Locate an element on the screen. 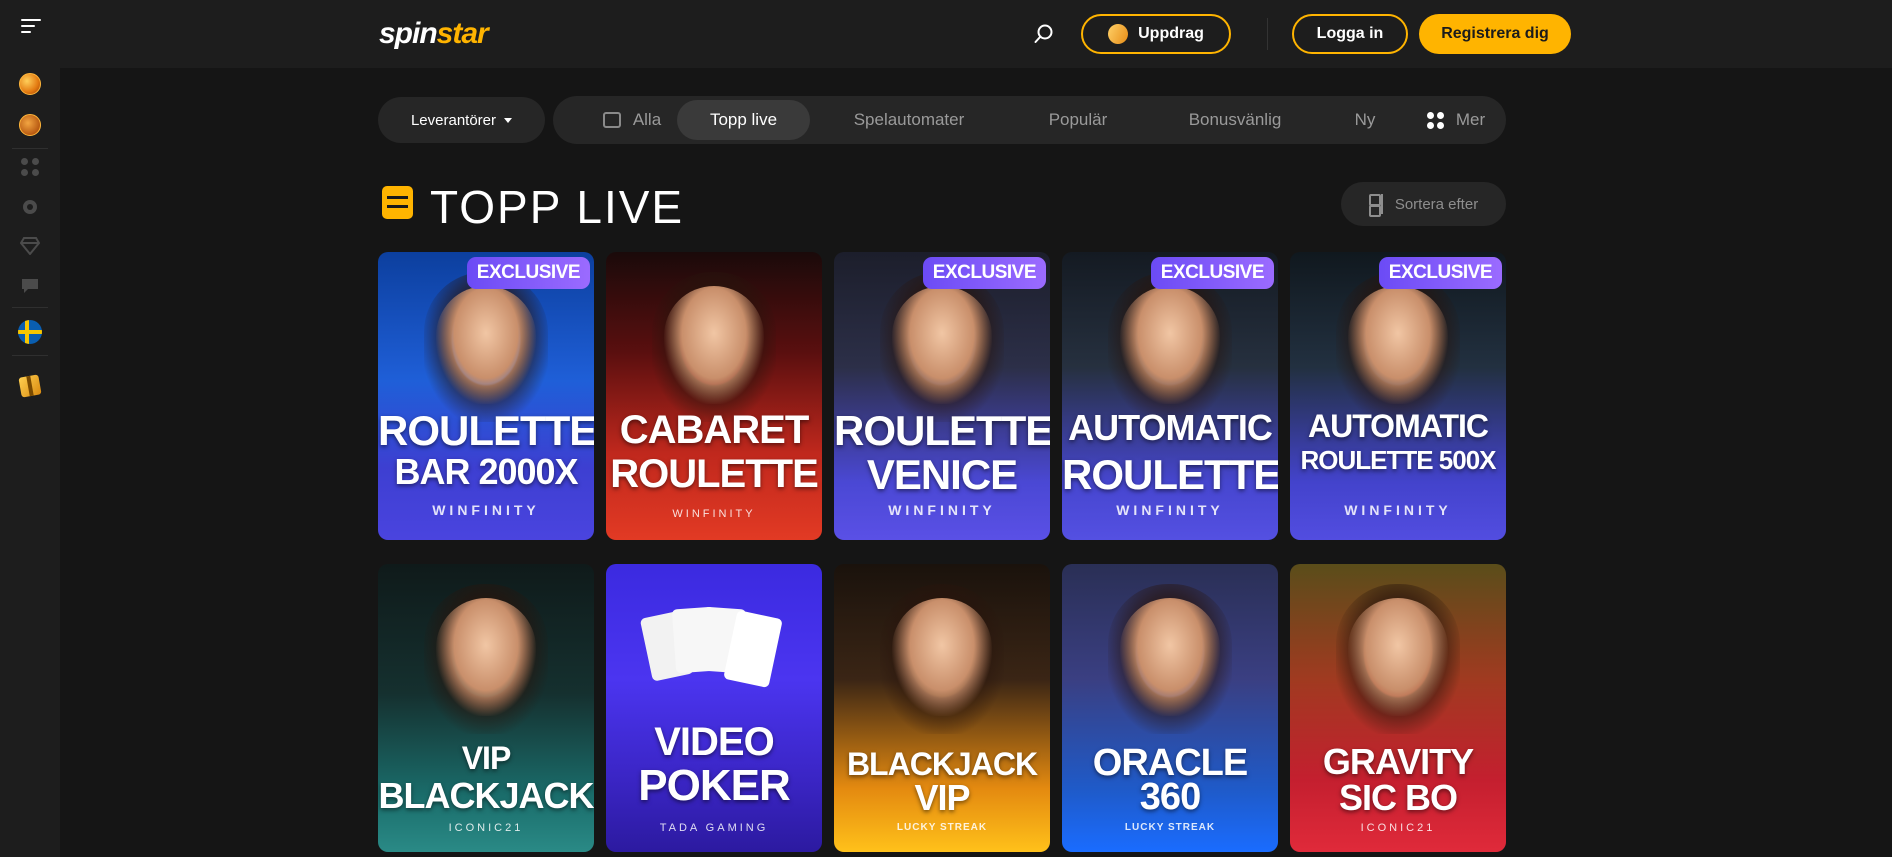  sidebar is located at coordinates (30, 428).